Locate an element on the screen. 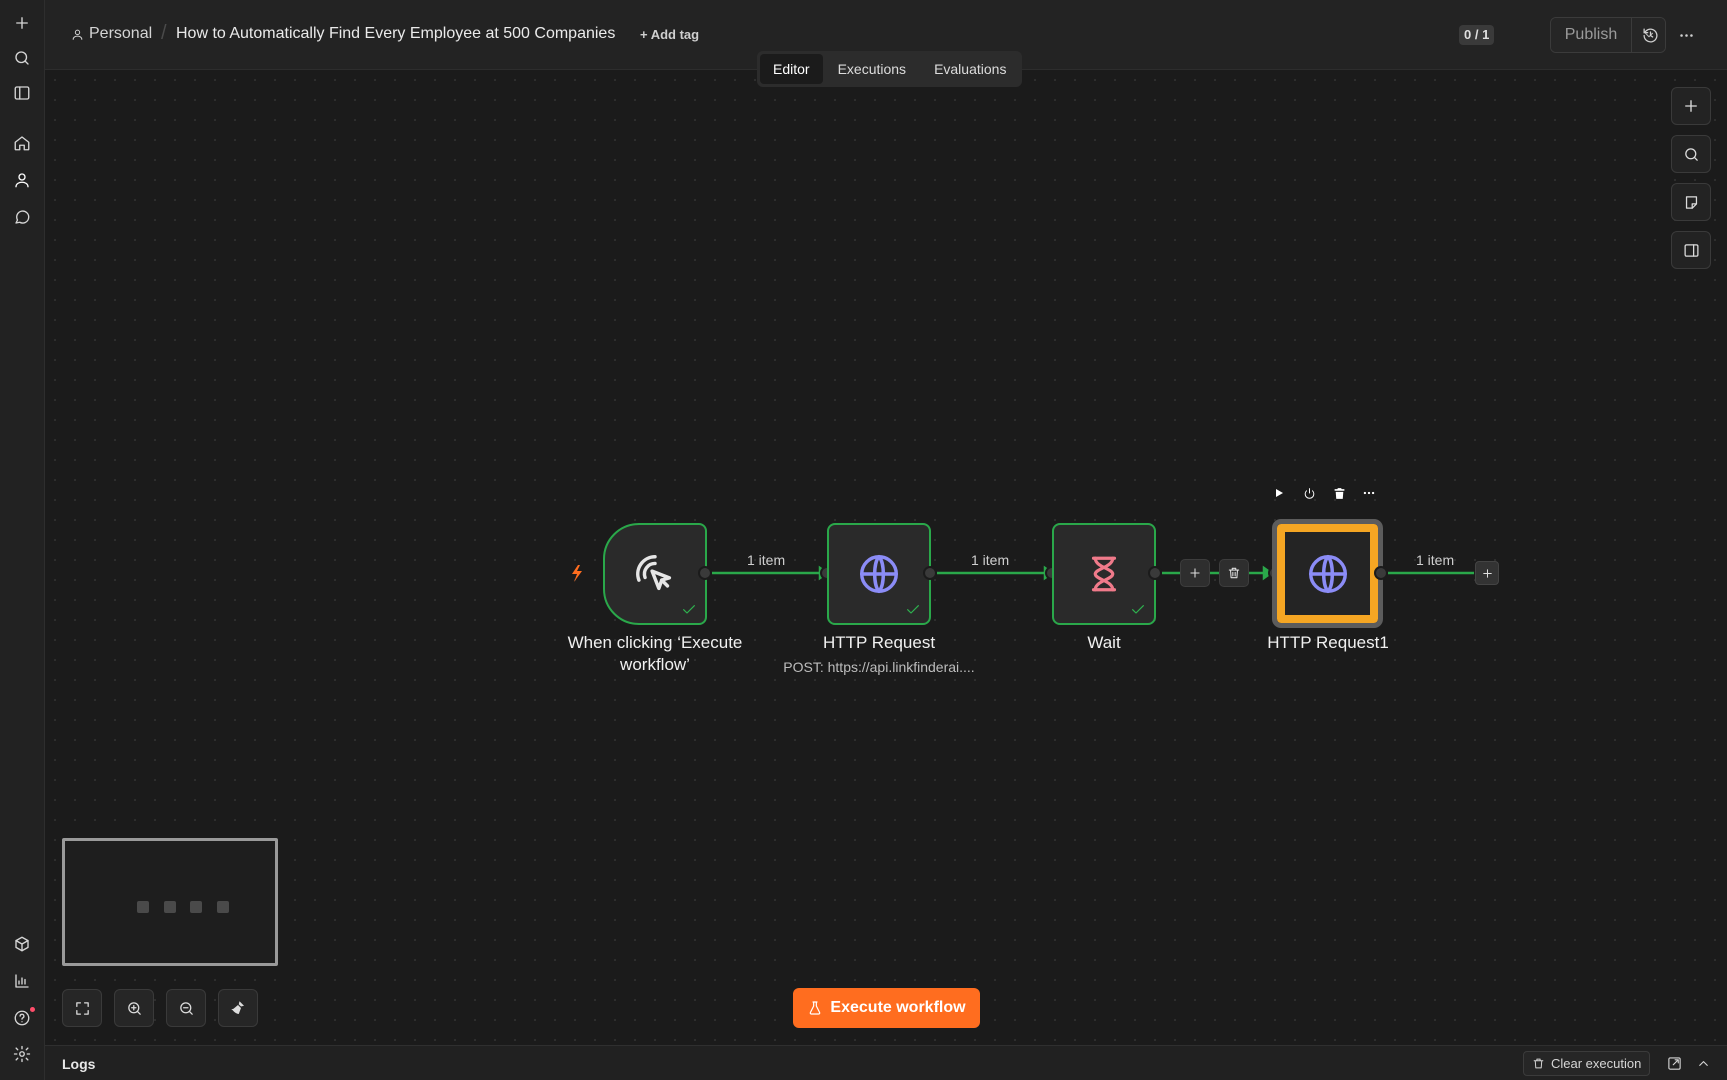 Image resolution: width=1727 pixels, height=1080 pixels. node-label: HTTP Request is located at coordinates (879, 642).